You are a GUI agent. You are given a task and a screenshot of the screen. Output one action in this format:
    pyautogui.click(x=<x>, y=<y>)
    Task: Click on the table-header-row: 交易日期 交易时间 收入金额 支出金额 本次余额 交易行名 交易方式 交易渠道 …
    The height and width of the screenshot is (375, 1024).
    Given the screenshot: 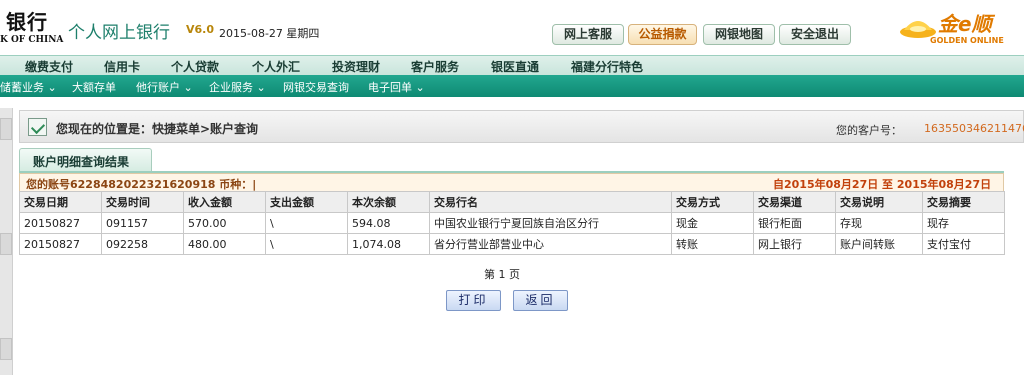 What is the action you would take?
    pyautogui.click(x=512, y=202)
    